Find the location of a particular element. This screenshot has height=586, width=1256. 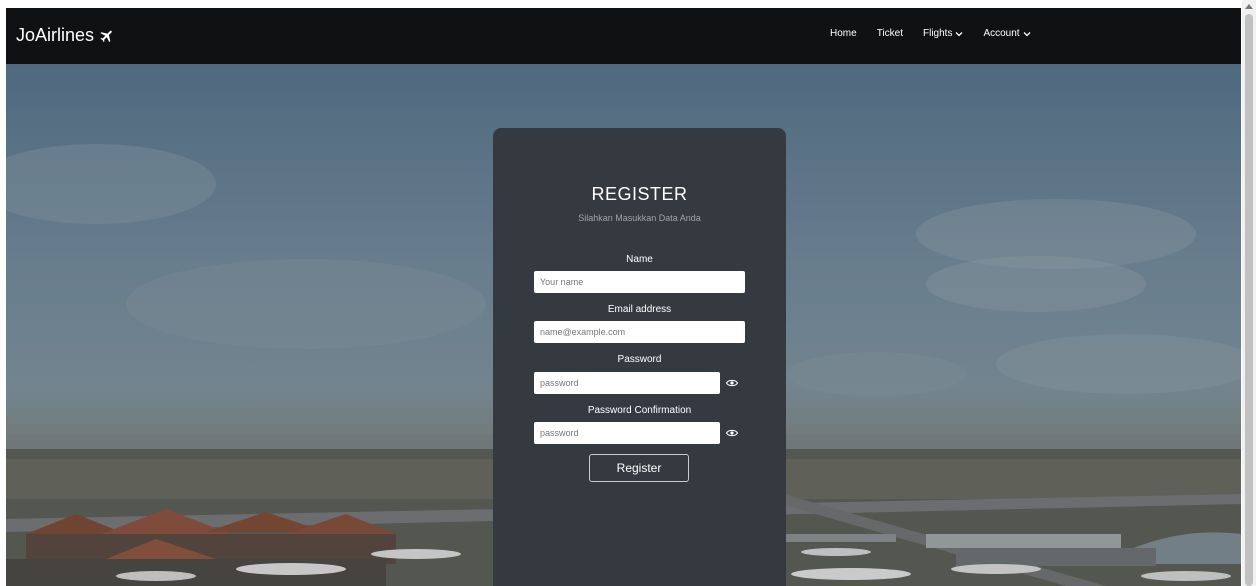

nav-account-dropdown: Account is located at coordinates (1007, 33).